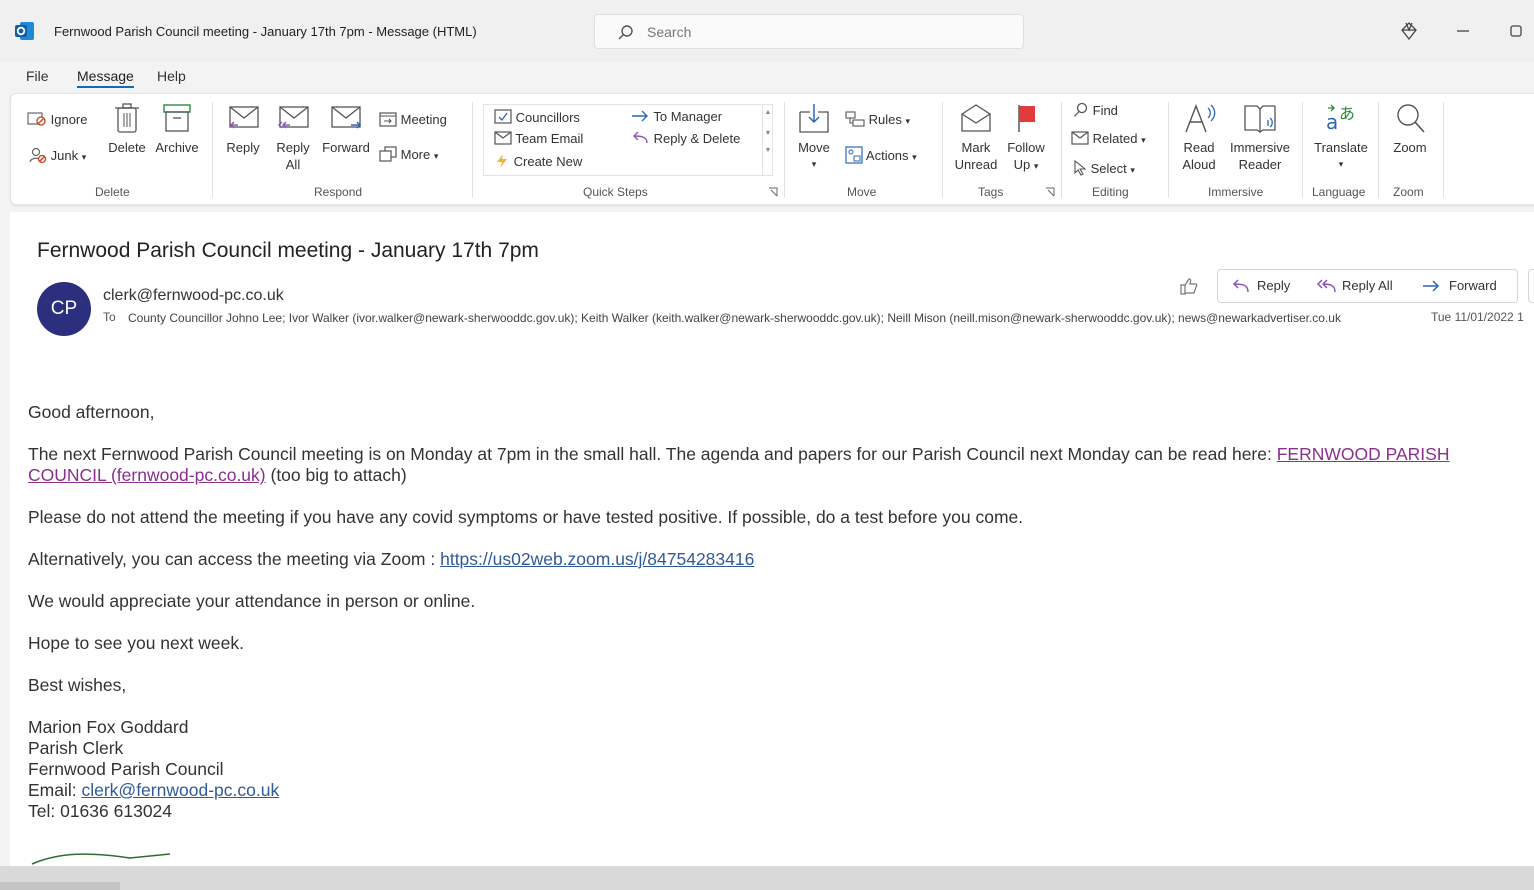 The image size is (1534, 890). I want to click on forward-action-label: Forward, so click(1473, 285).